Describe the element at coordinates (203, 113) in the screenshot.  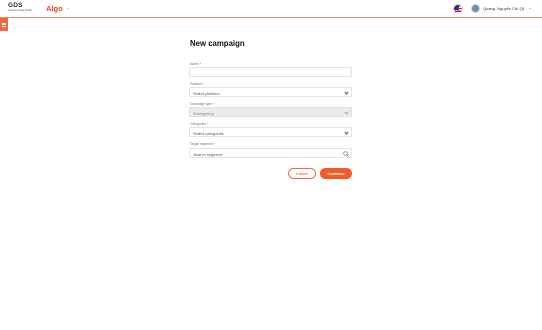
I see `campaign-type-value: Retargeting` at that location.